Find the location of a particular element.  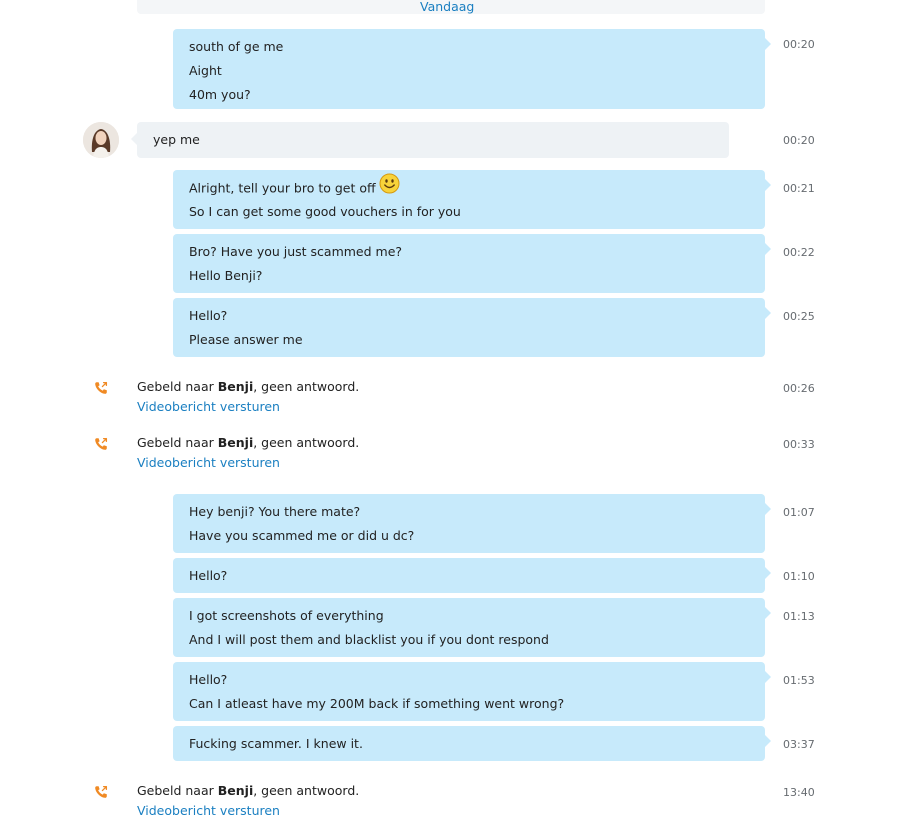

message-line: I got screenshots of everything is located at coordinates (286, 615).